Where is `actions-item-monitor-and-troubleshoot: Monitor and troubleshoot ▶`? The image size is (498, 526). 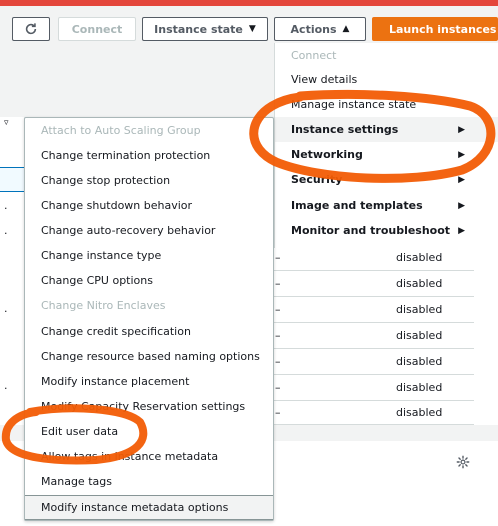
actions-item-monitor-and-troubleshoot: Monitor and troubleshoot ▶ is located at coordinates (386, 230).